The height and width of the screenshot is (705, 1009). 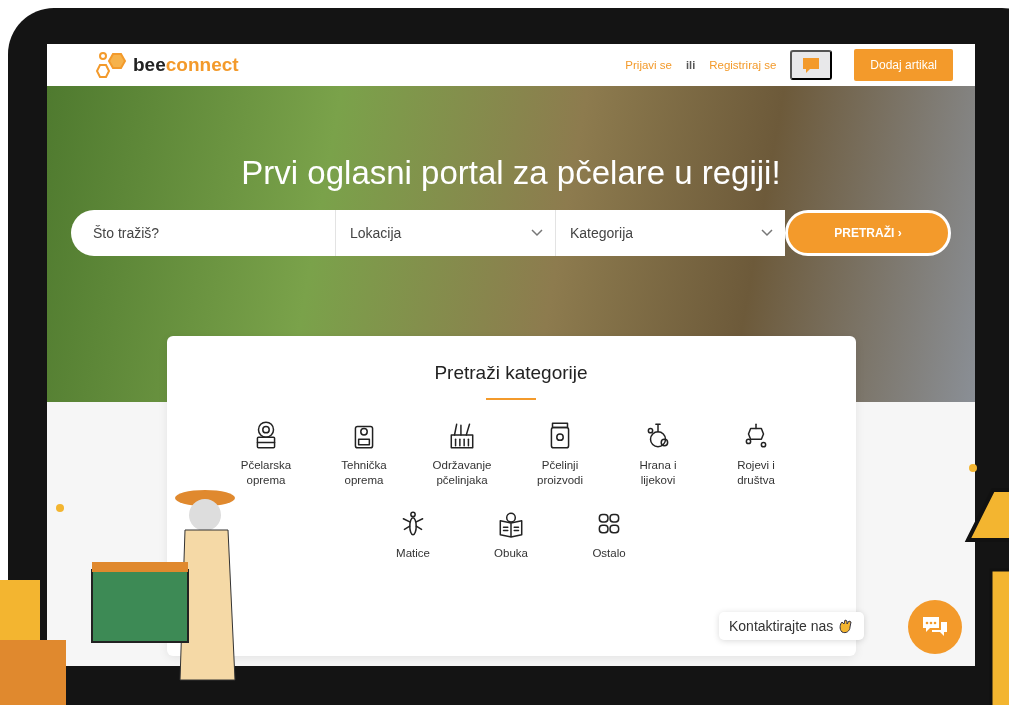 What do you see at coordinates (670, 233) in the screenshot?
I see `category-select: Kategorija` at bounding box center [670, 233].